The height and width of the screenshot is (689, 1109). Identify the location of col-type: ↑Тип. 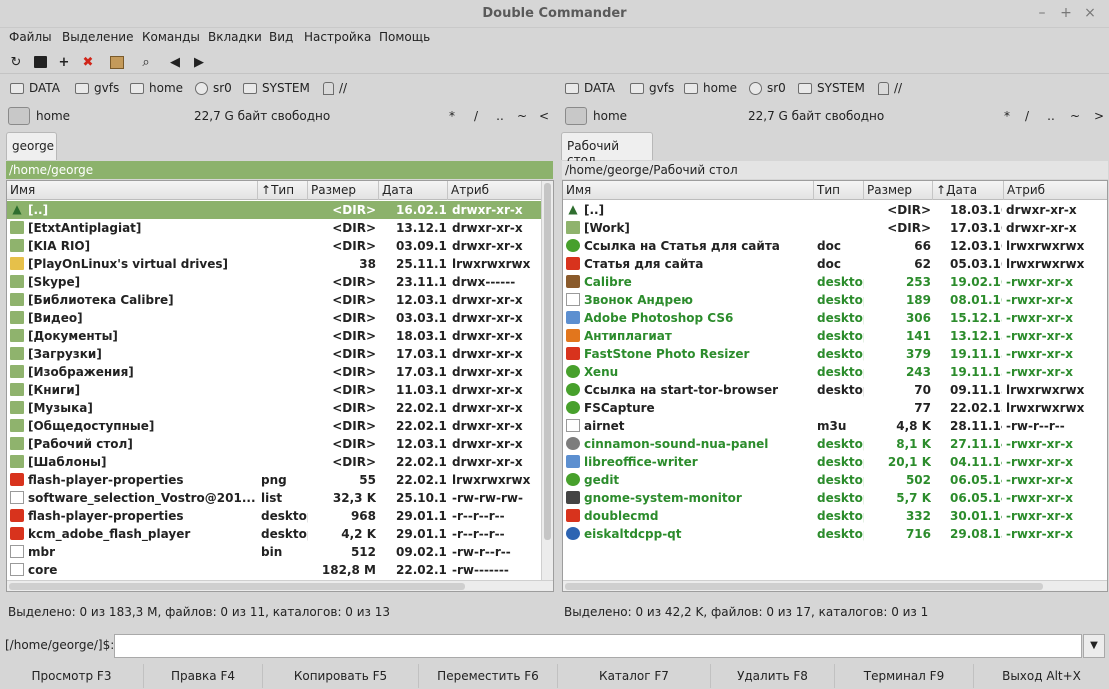
(283, 190).